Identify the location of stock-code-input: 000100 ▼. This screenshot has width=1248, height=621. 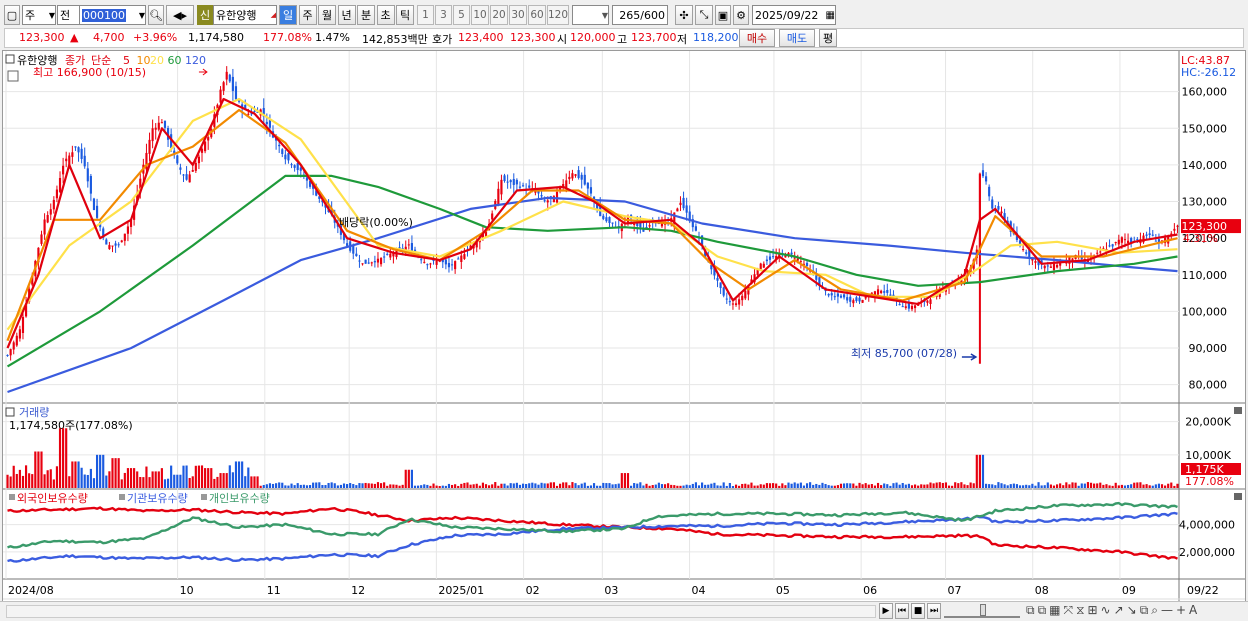
(112, 15).